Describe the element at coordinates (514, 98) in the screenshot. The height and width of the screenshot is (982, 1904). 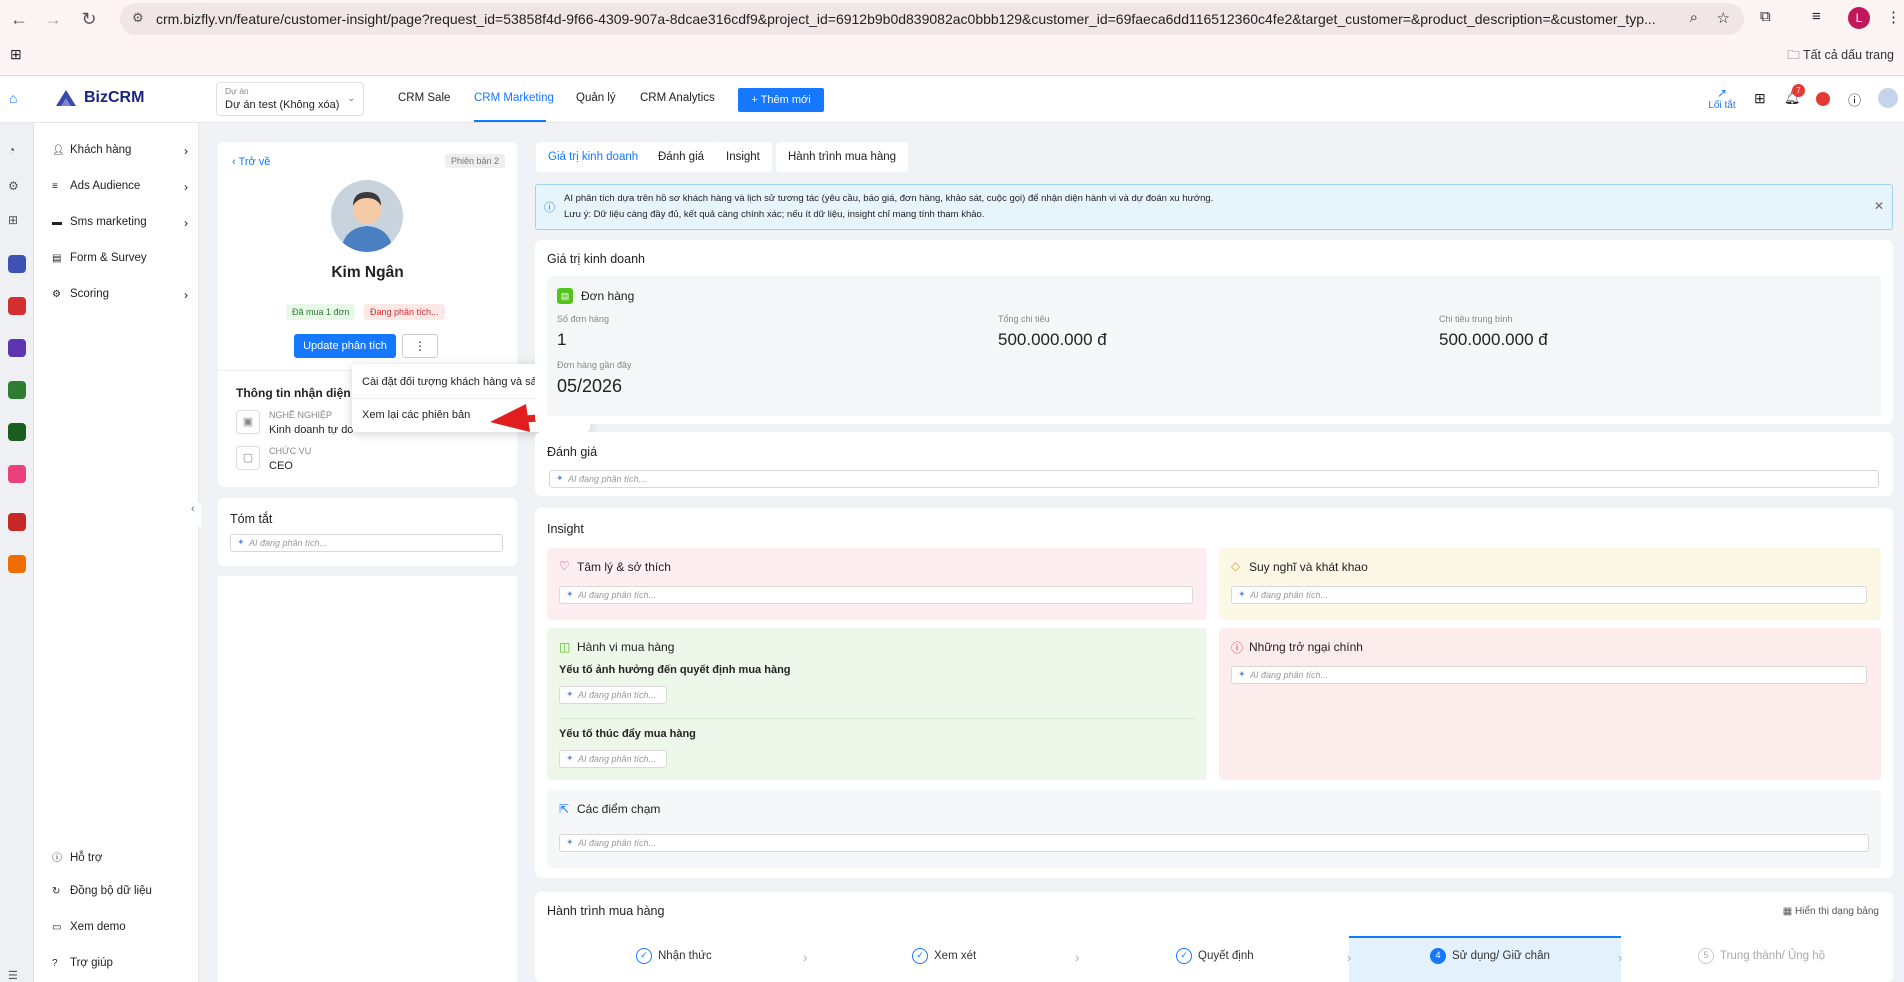
I see `nav-crm-marketing: CRM Marketing` at that location.